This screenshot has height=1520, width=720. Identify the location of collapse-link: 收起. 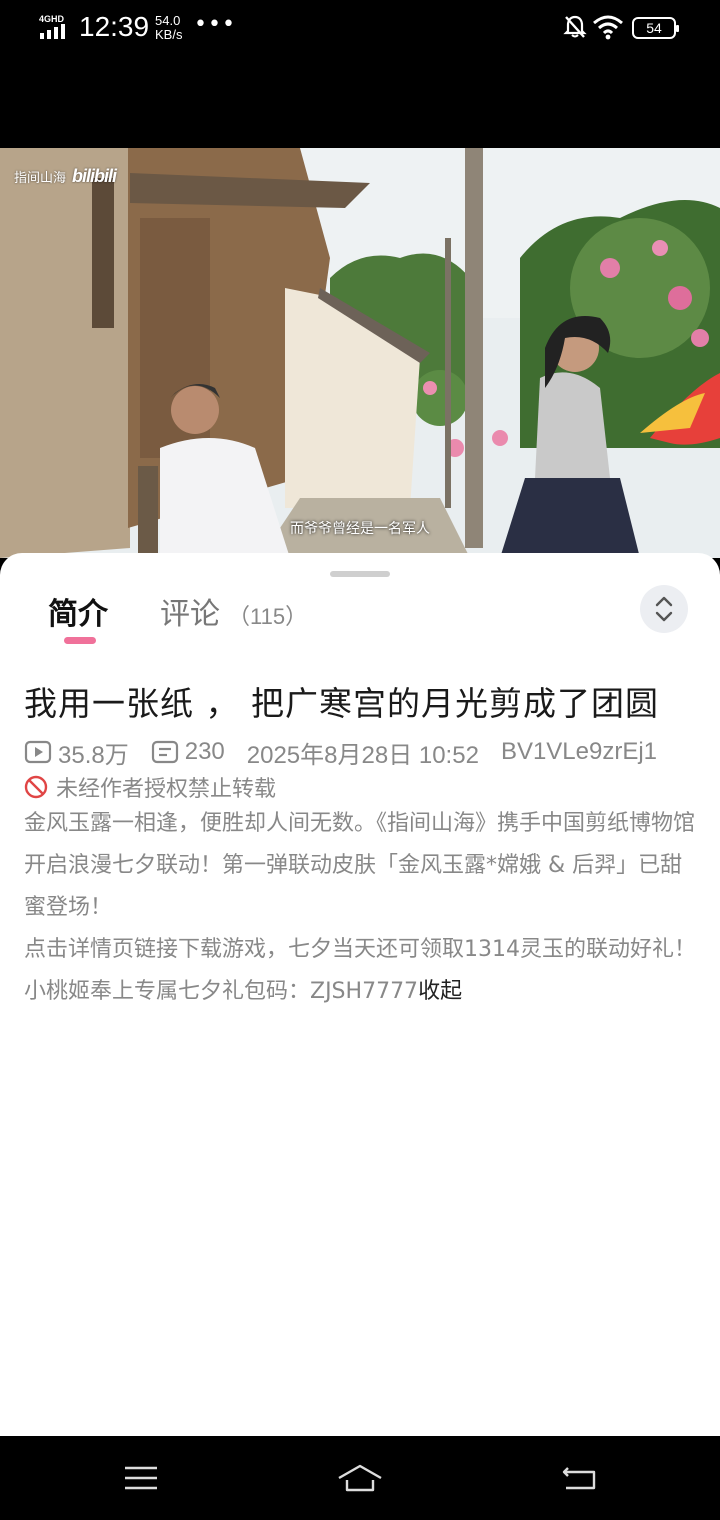
(440, 991).